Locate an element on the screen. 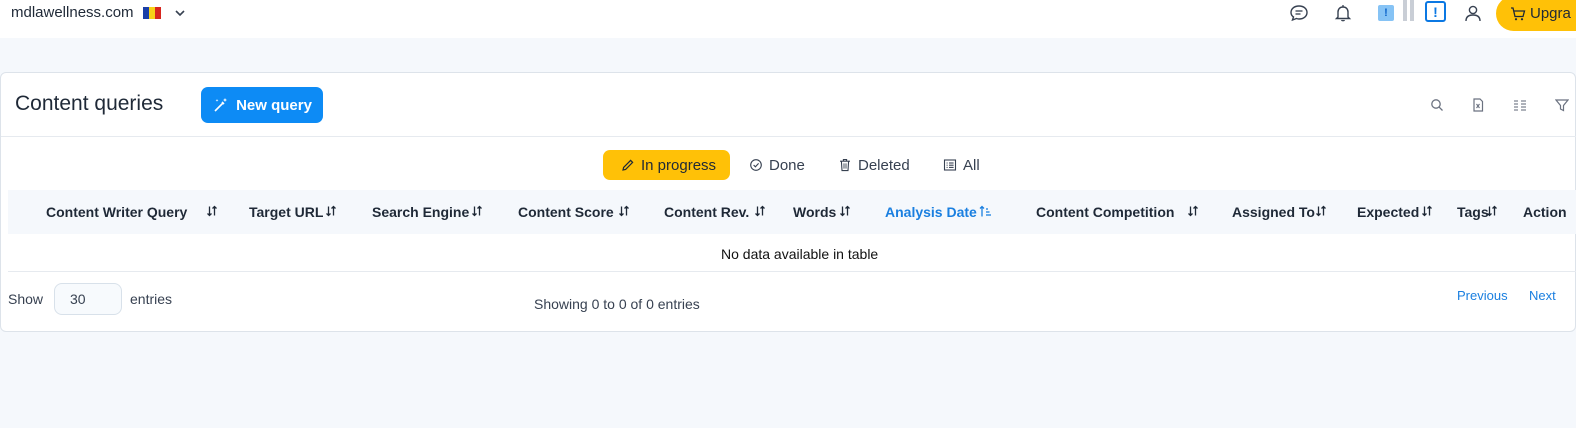 The height and width of the screenshot is (428, 1576). upgrade-button: Upgra is located at coordinates (1536, 15).